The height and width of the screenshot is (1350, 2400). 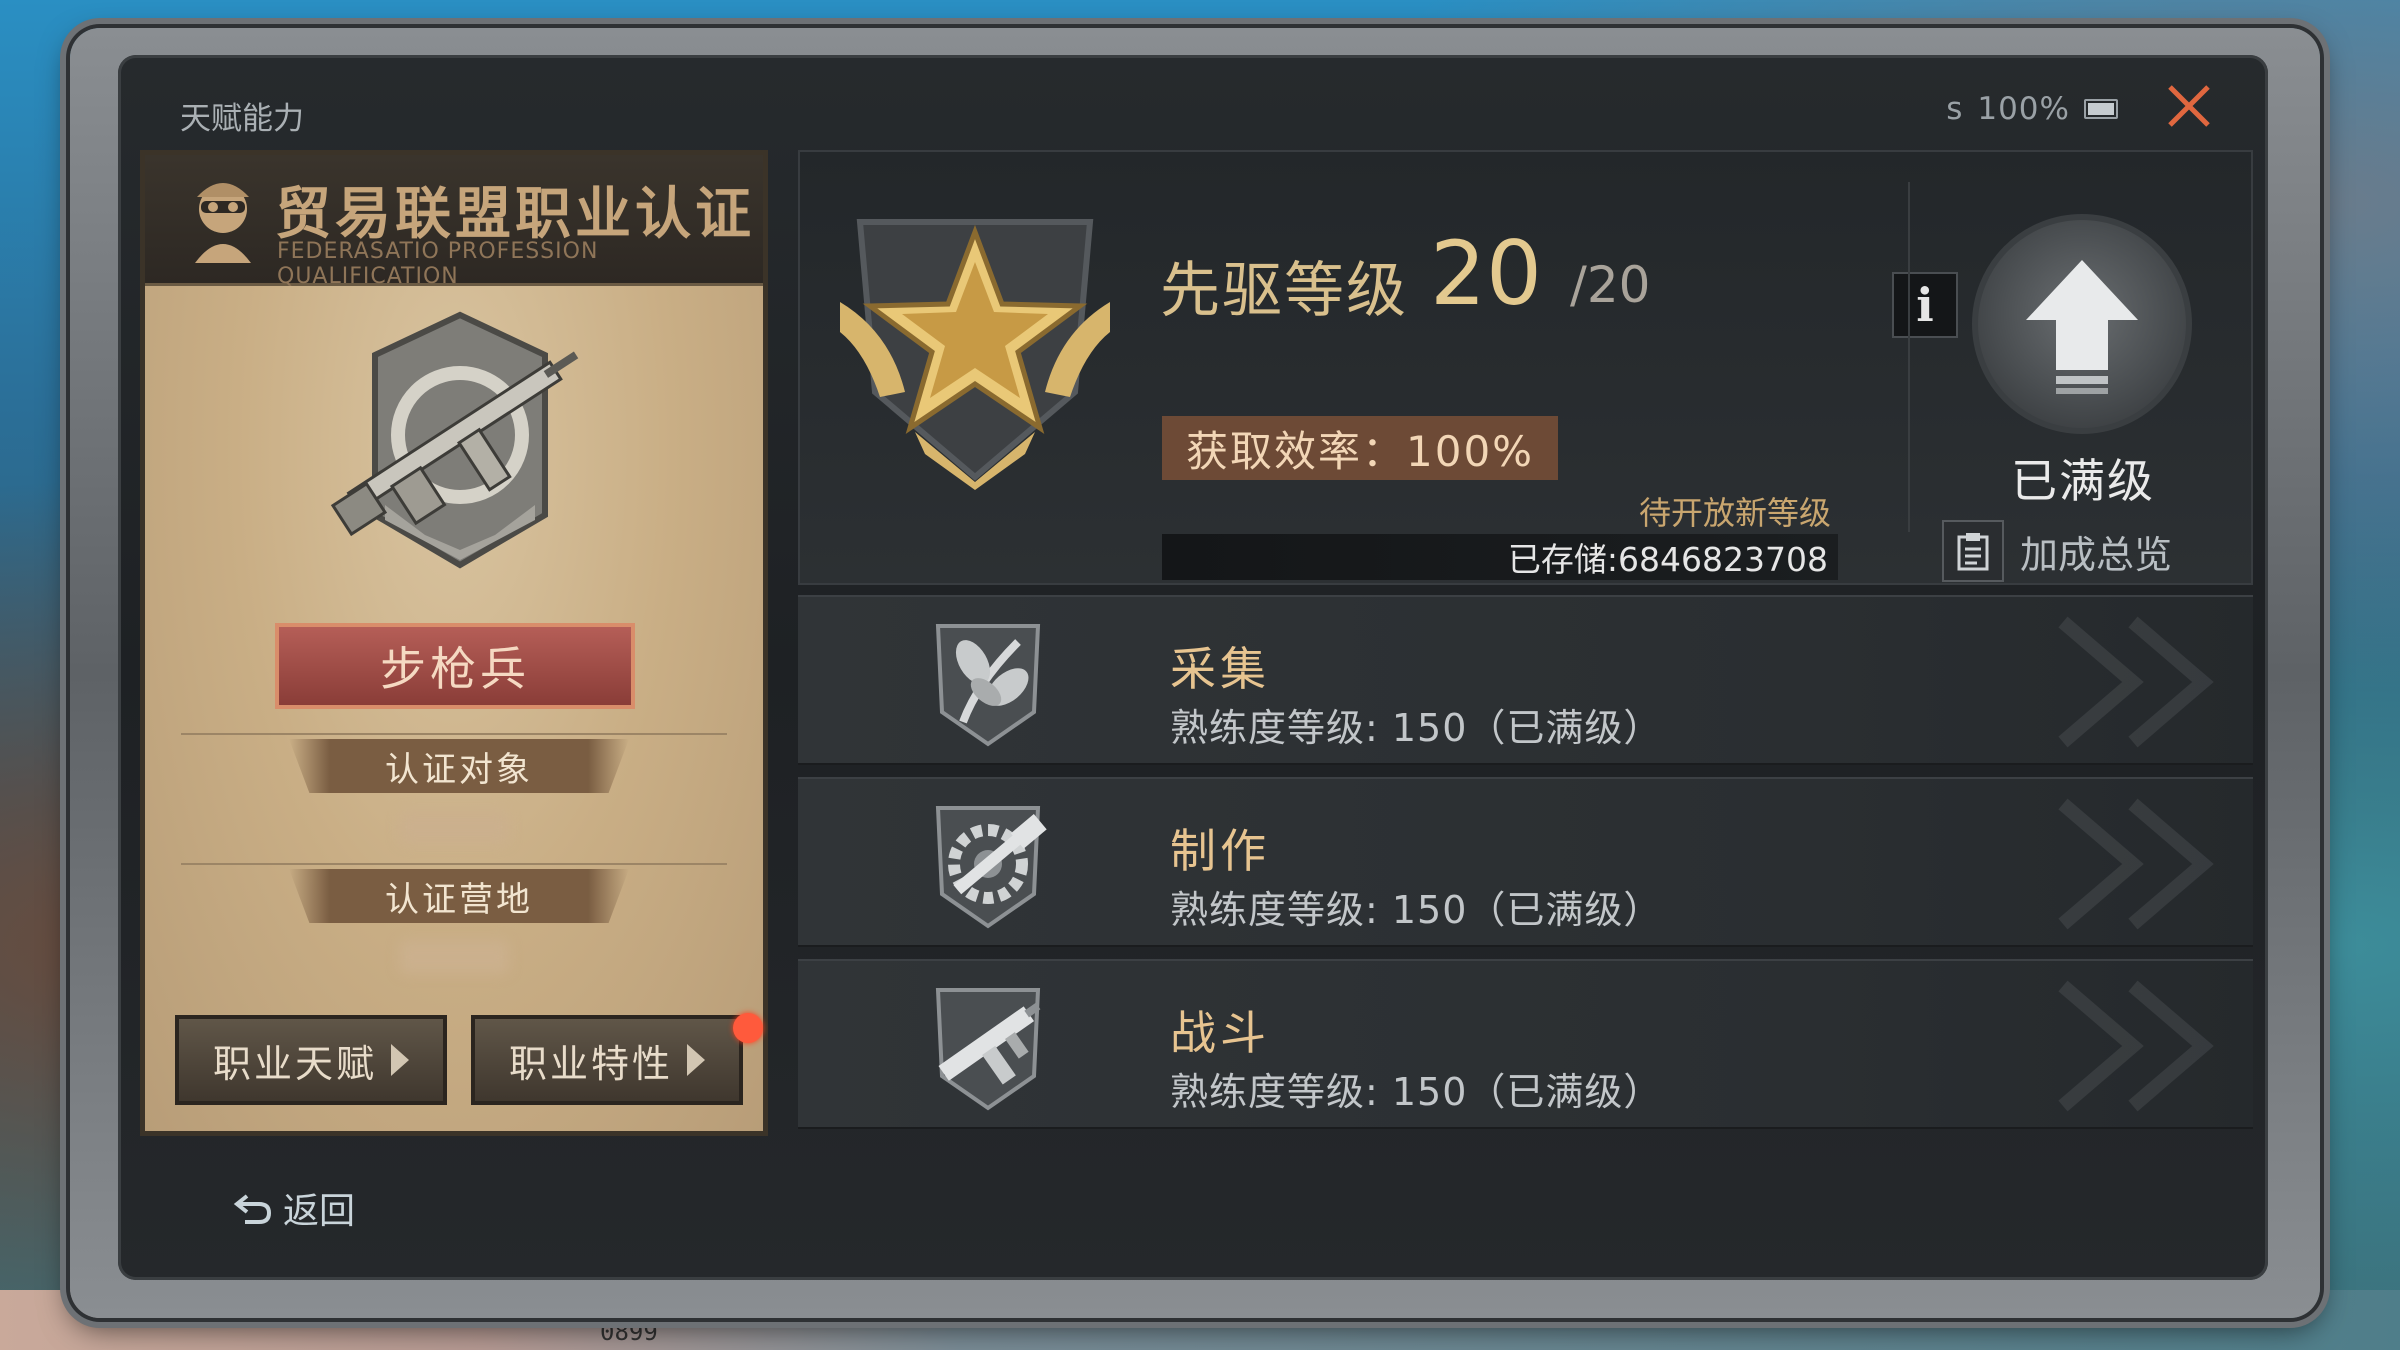 What do you see at coordinates (438, 264) in the screenshot?
I see `card-subtitle: FEDERASATIO PROFESSION QUALIFICATION` at bounding box center [438, 264].